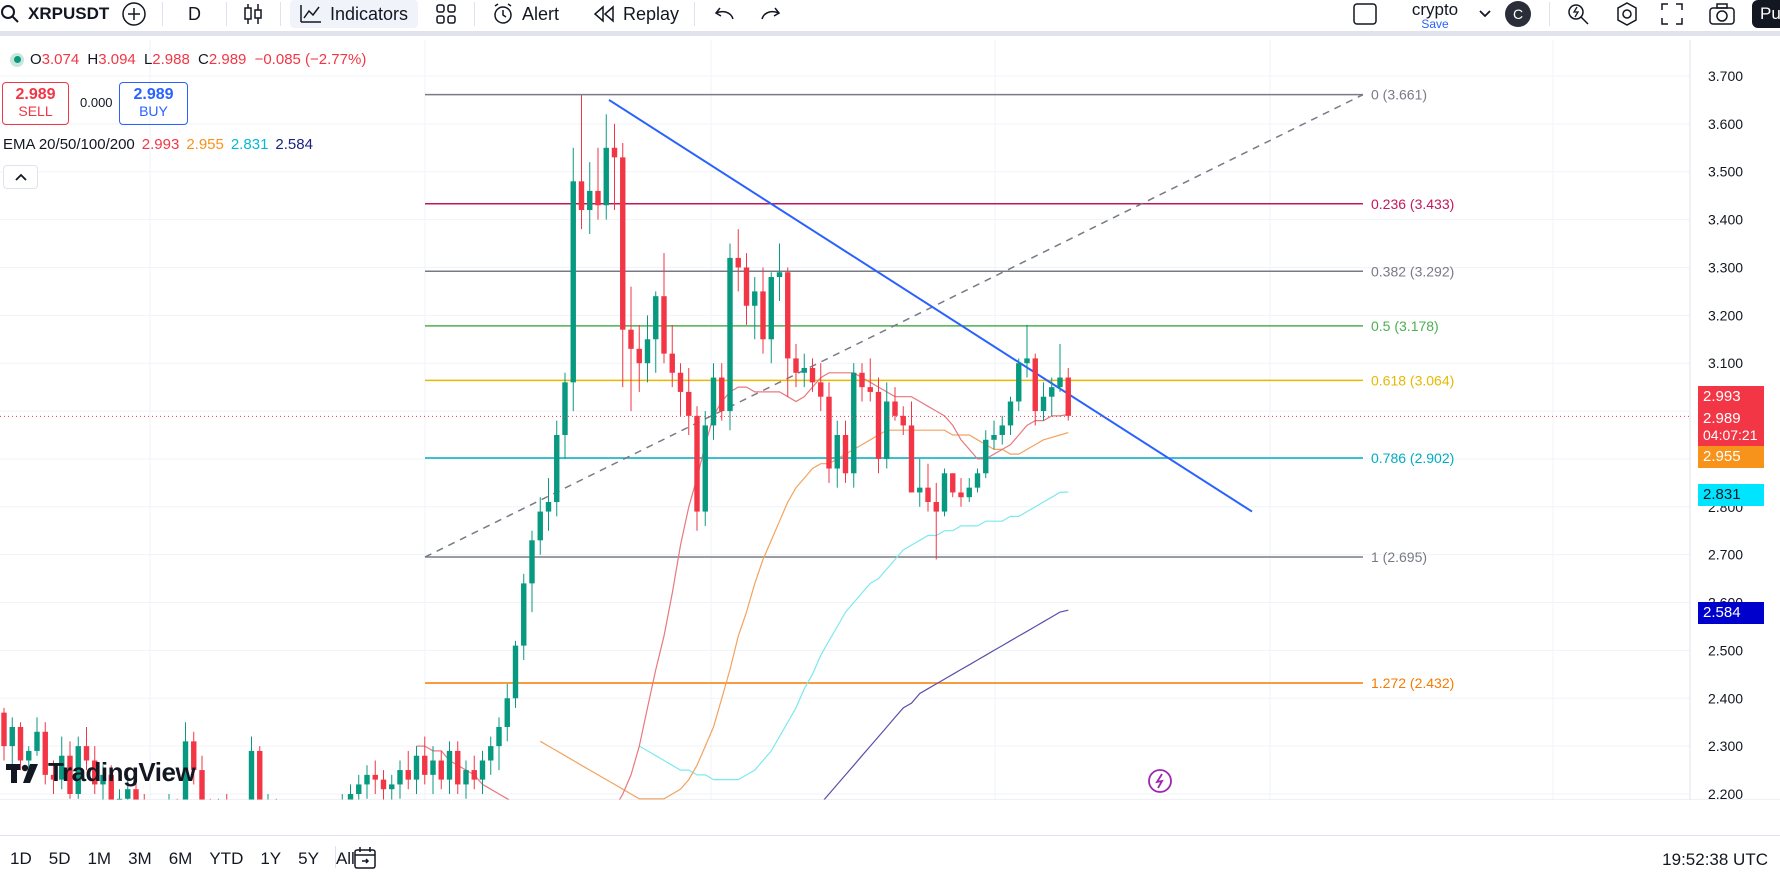 Image resolution: width=1780 pixels, height=877 pixels. Describe the element at coordinates (1766, 14) in the screenshot. I see `publish-button: Pu` at that location.